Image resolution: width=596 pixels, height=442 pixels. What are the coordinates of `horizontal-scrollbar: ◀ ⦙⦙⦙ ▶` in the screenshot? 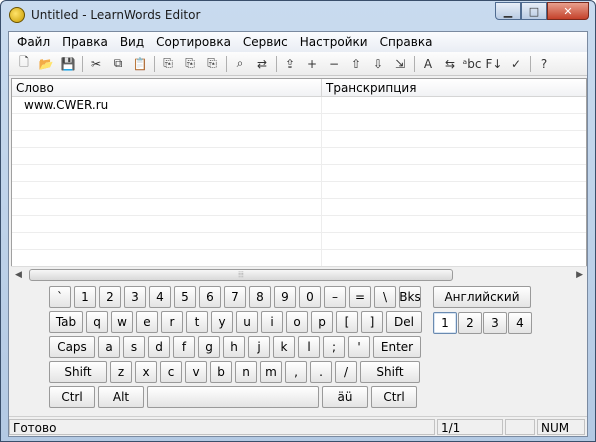 It's located at (299, 274).